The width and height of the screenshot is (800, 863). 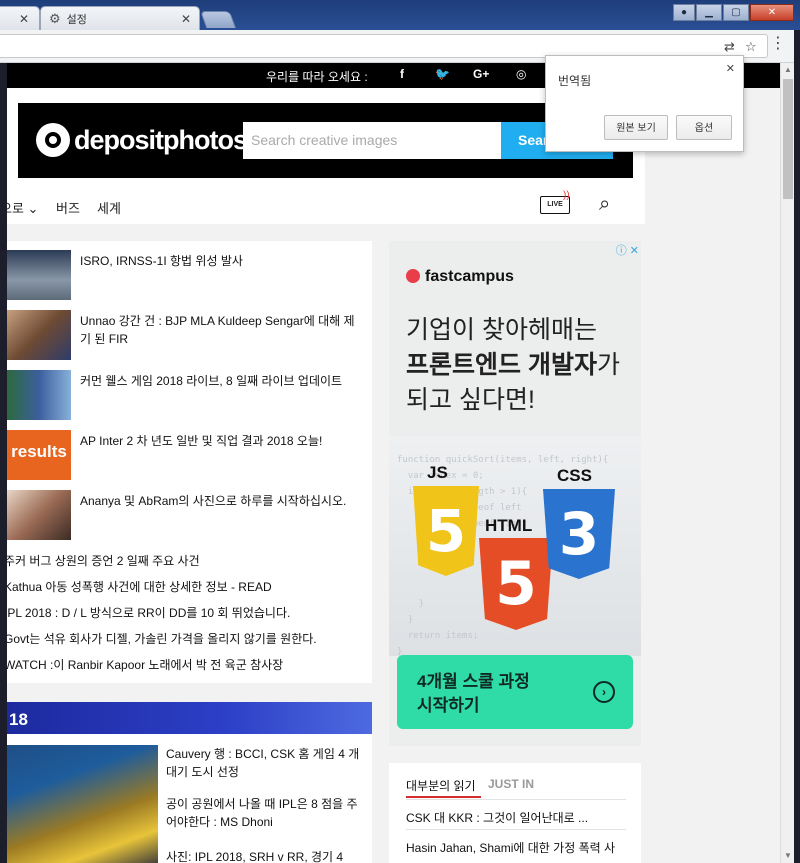 What do you see at coordinates (103, 560) in the screenshot?
I see `text-headline: 주커 버그 상원의 증언 2 일째 주요 사건` at bounding box center [103, 560].